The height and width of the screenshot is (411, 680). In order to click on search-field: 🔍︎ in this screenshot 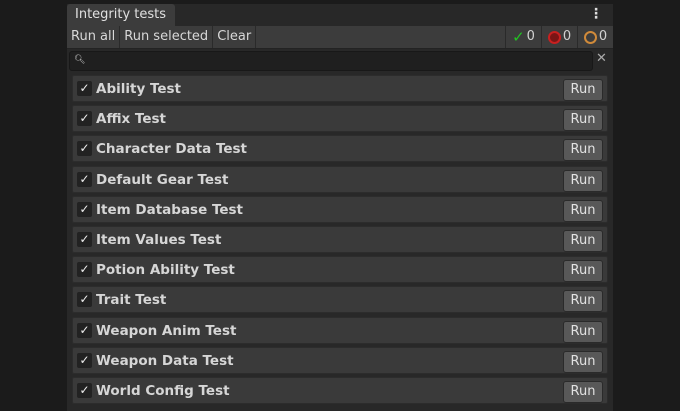, I will do `click(331, 61)`.